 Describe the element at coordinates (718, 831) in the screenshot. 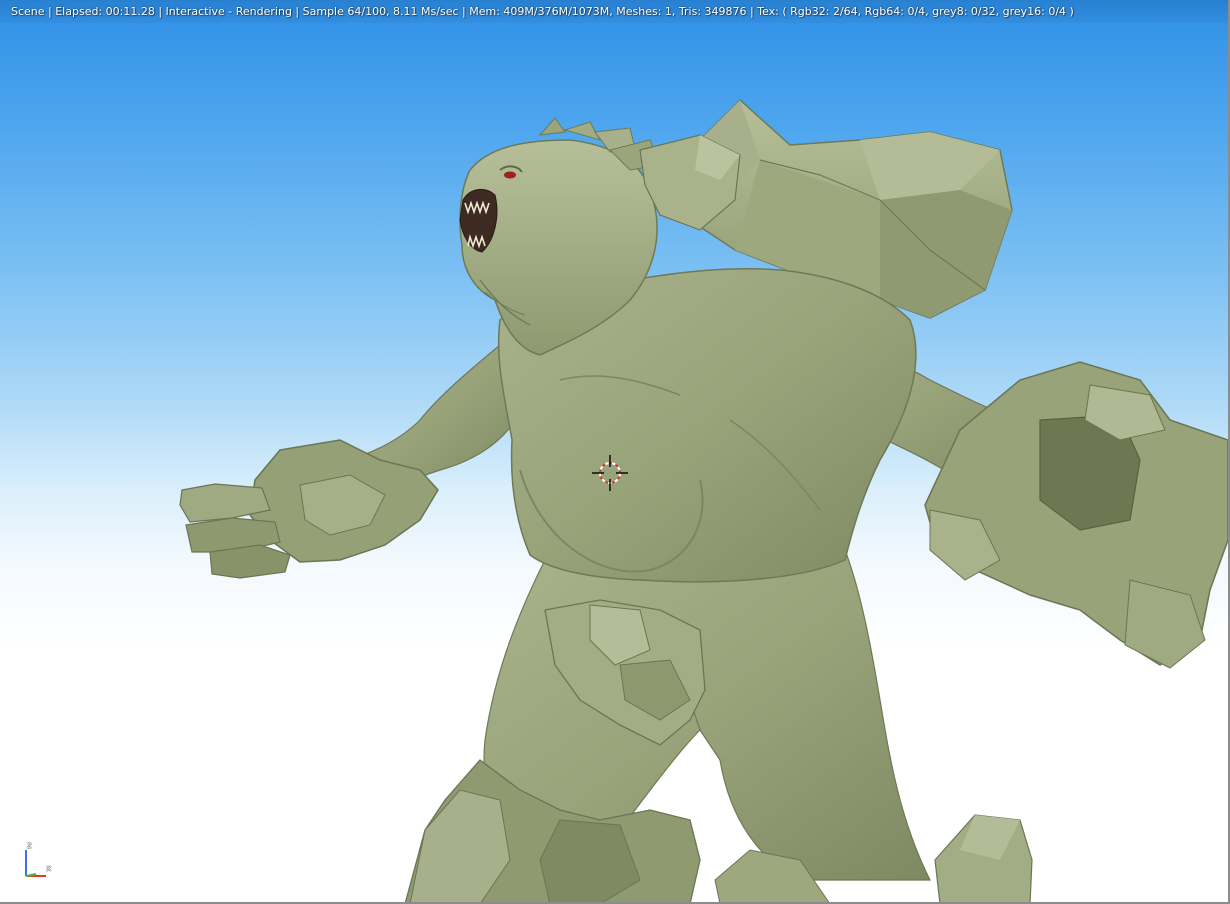

I see `base-rocks` at that location.